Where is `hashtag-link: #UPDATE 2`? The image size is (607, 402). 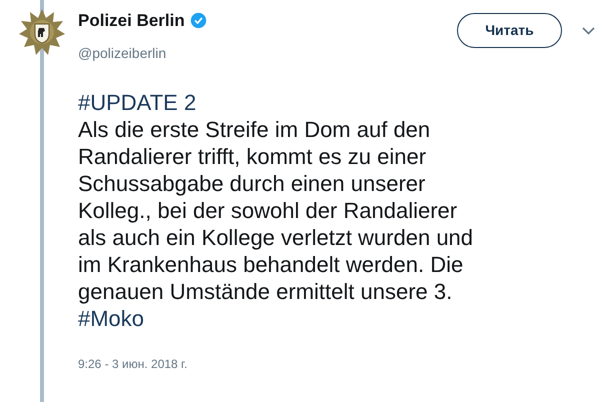 hashtag-link: #UPDATE 2 is located at coordinates (137, 102).